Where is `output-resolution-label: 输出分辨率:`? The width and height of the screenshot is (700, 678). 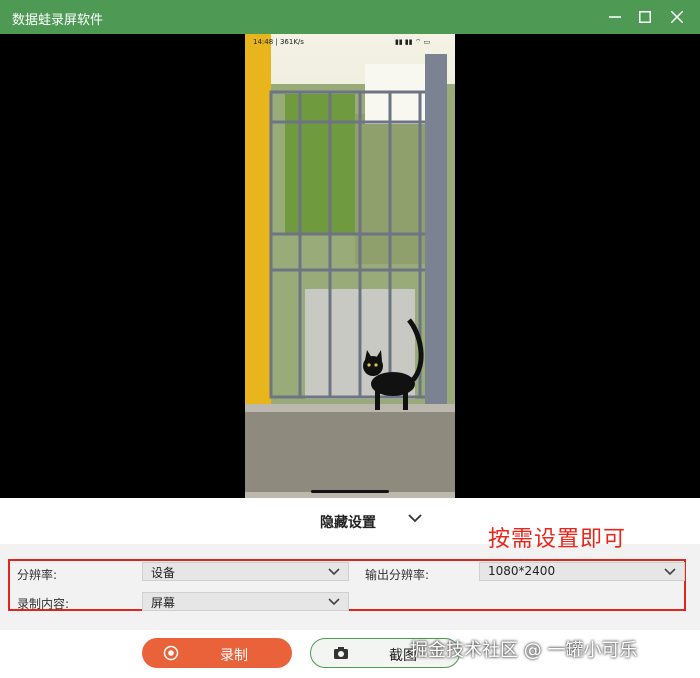
output-resolution-label: 输出分辨率: is located at coordinates (397, 575).